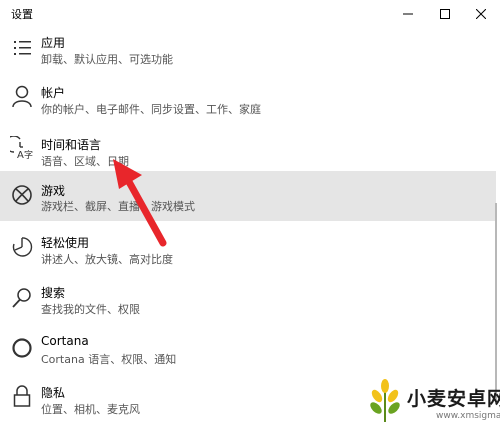  I want to click on watermark: 小麦安卓网 www.xmsigma.com, so click(431, 401).